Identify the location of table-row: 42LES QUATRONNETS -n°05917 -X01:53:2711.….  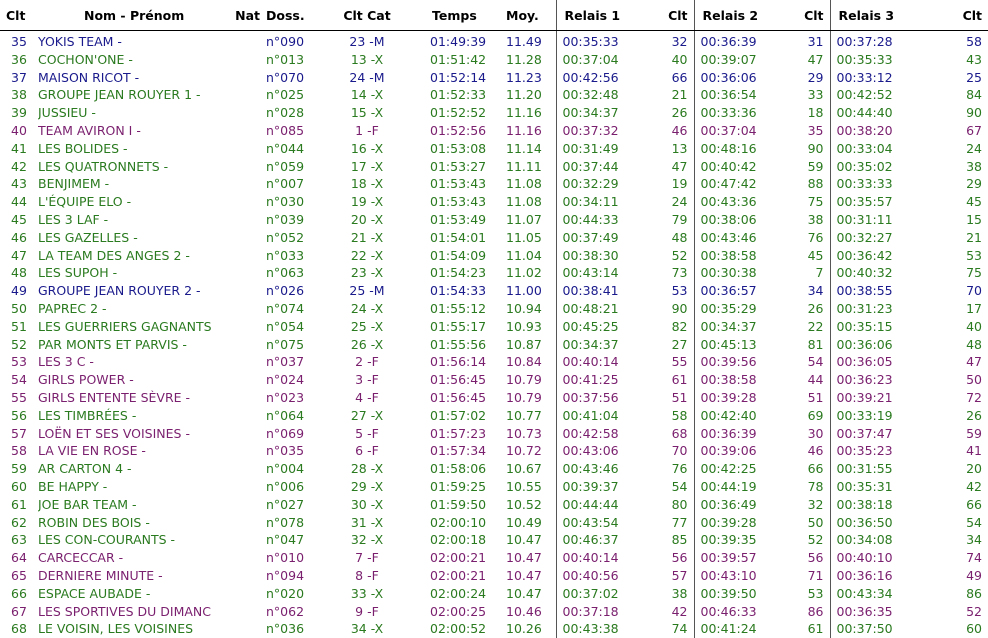
(494, 167).